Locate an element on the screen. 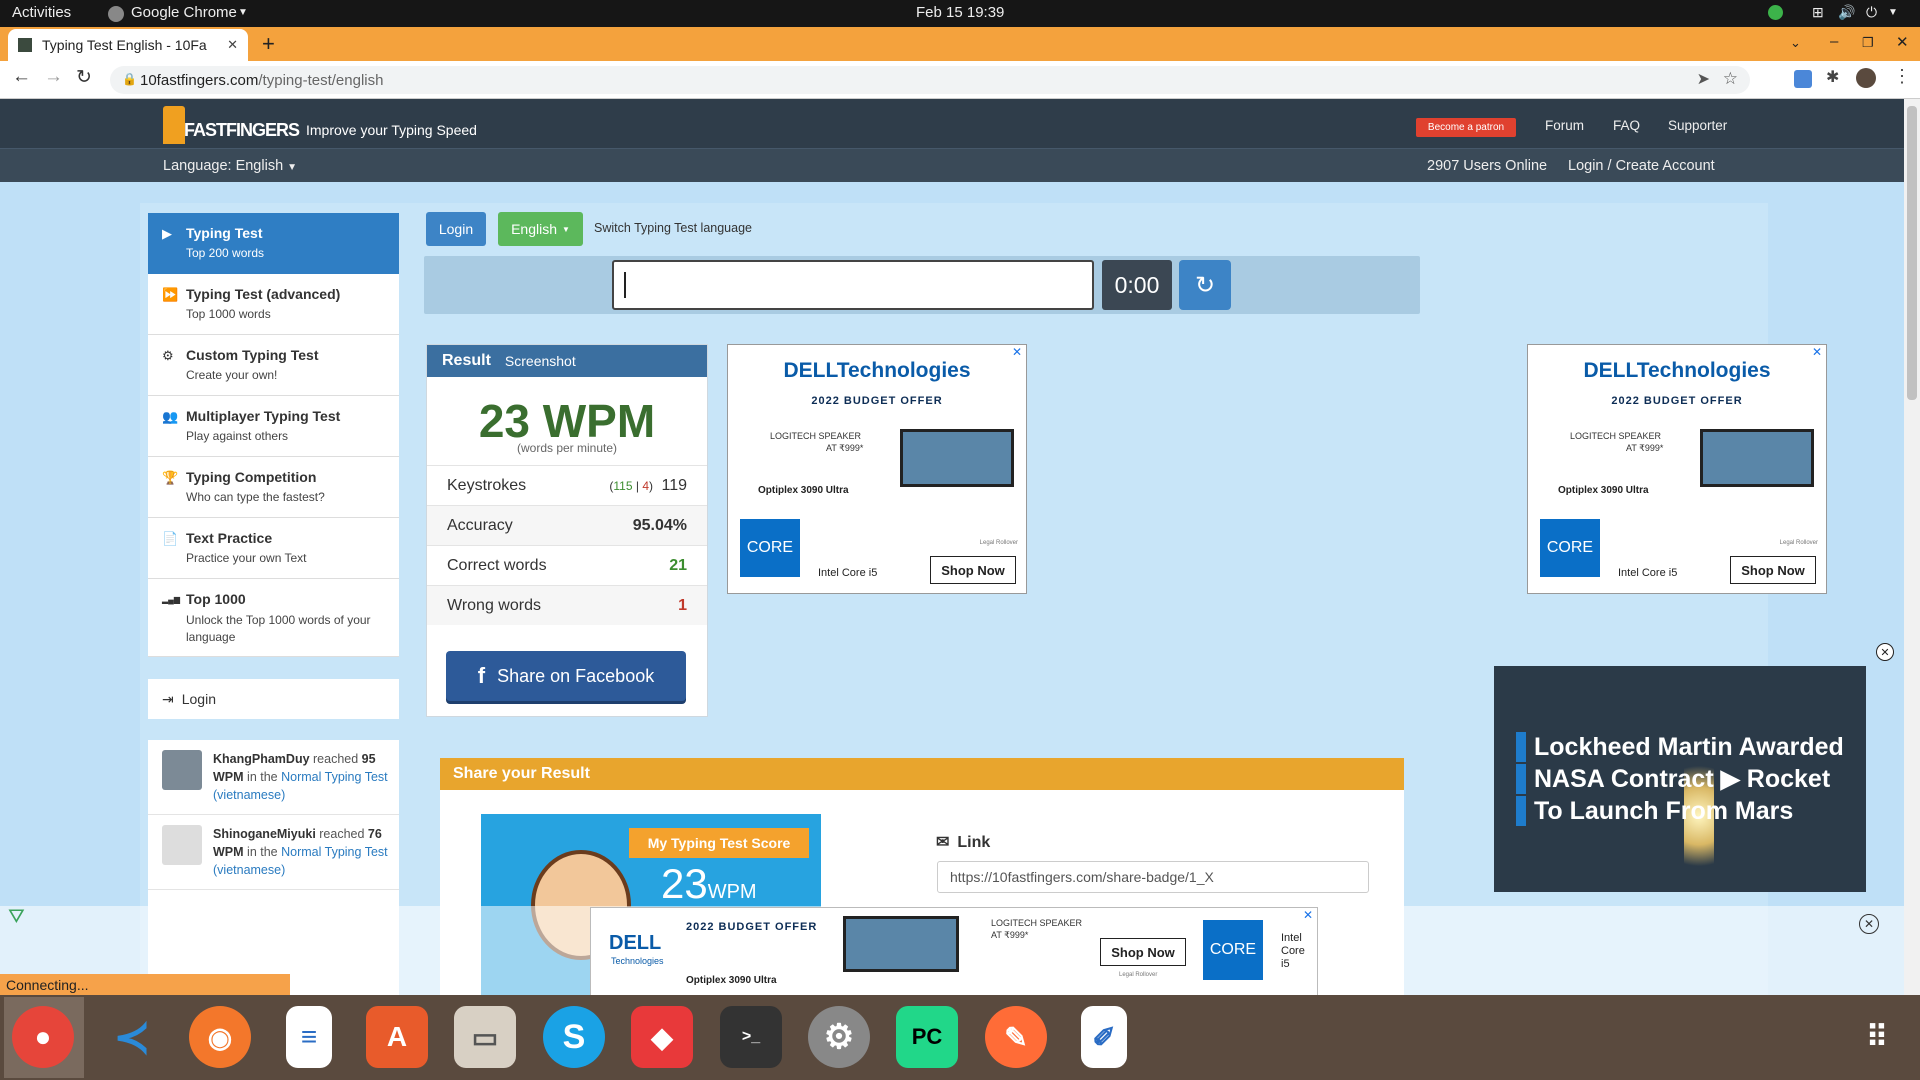 The height and width of the screenshot is (1080, 1920). play-icon: ▶ is located at coordinates (1730, 779).